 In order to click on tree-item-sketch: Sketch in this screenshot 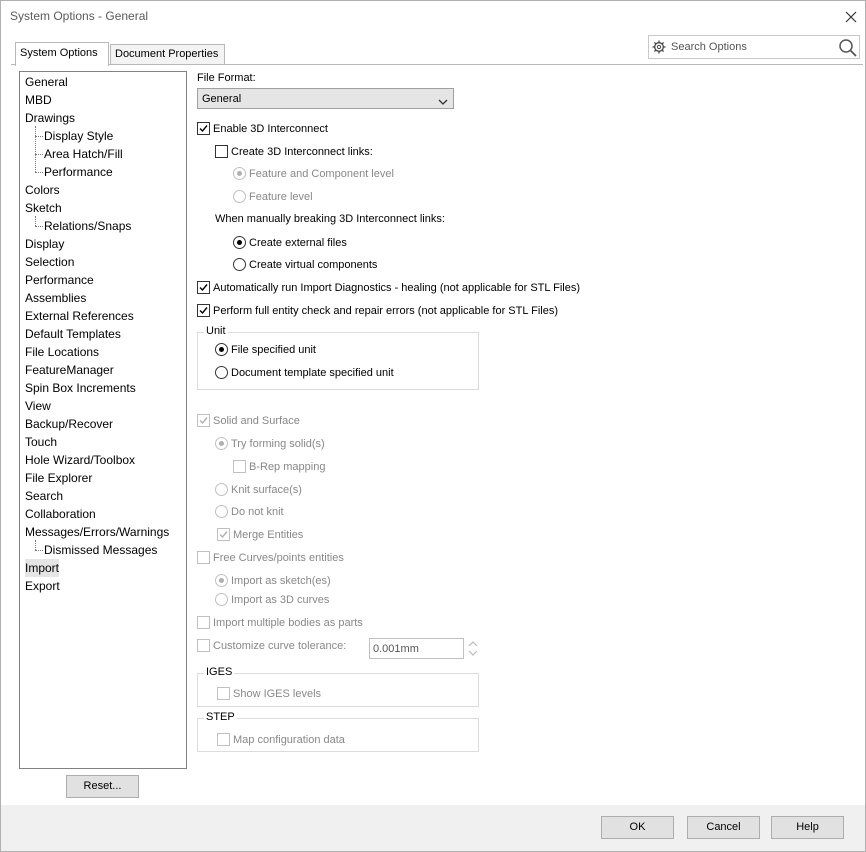, I will do `click(43, 208)`.